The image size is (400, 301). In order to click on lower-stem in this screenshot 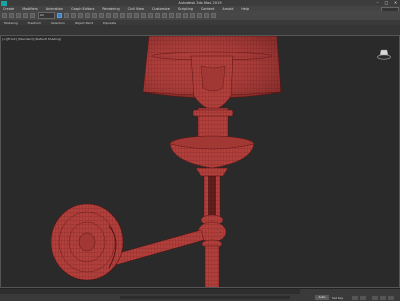, I will do `click(212, 266)`.